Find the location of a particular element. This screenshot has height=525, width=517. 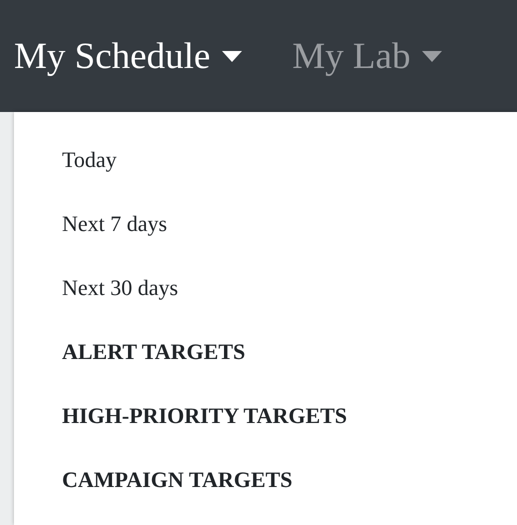

category-link: ALERT TARGETS is located at coordinates (154, 352).